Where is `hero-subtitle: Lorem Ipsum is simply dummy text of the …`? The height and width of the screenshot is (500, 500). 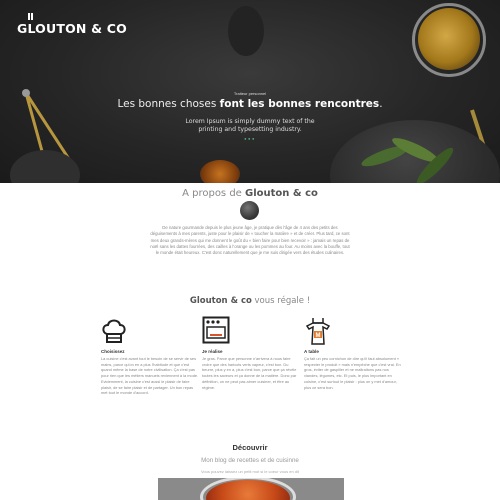 hero-subtitle: Lorem Ipsum is simply dummy text of the … is located at coordinates (250, 125).